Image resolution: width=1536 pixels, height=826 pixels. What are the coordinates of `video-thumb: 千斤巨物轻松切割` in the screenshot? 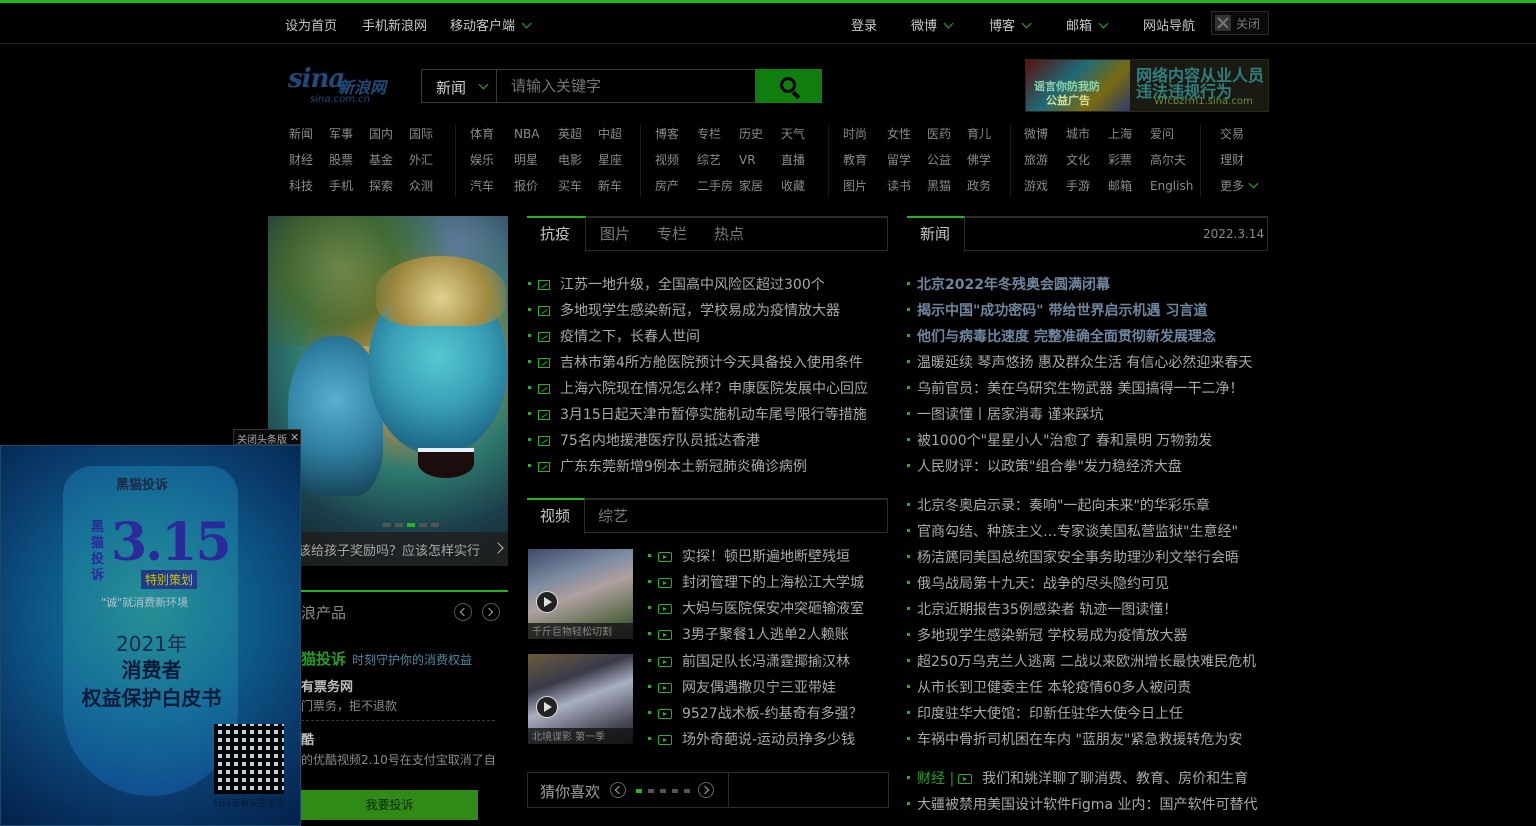 It's located at (580, 594).